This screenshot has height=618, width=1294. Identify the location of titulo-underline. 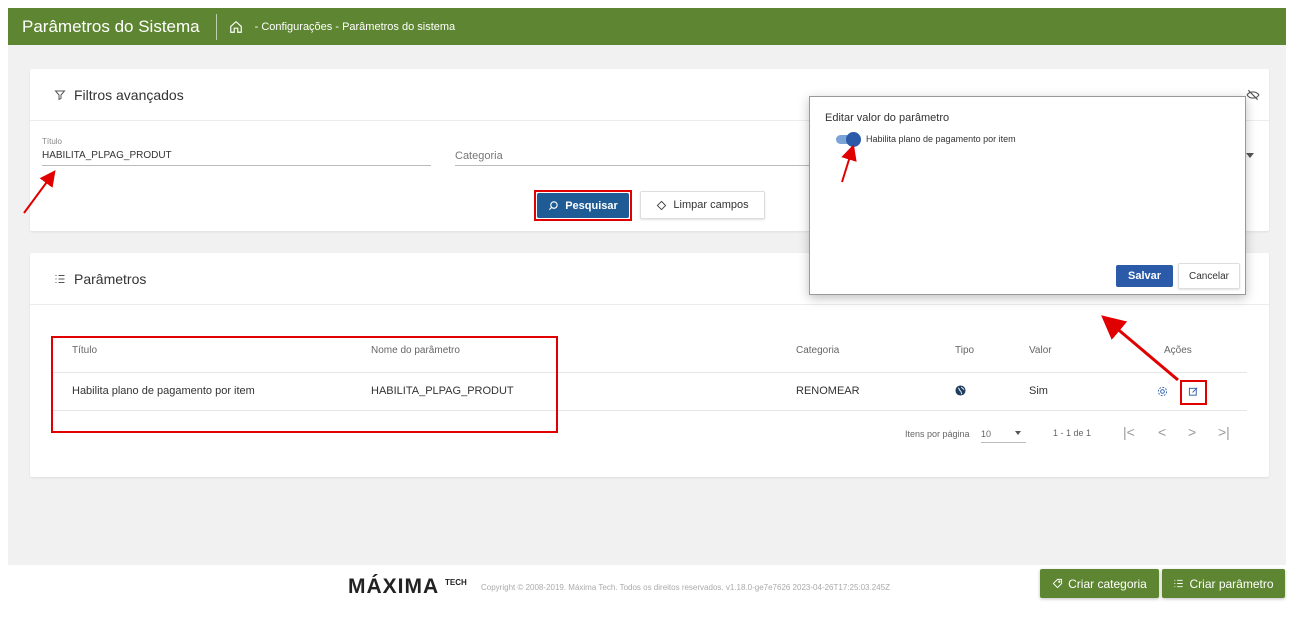
(236, 165).